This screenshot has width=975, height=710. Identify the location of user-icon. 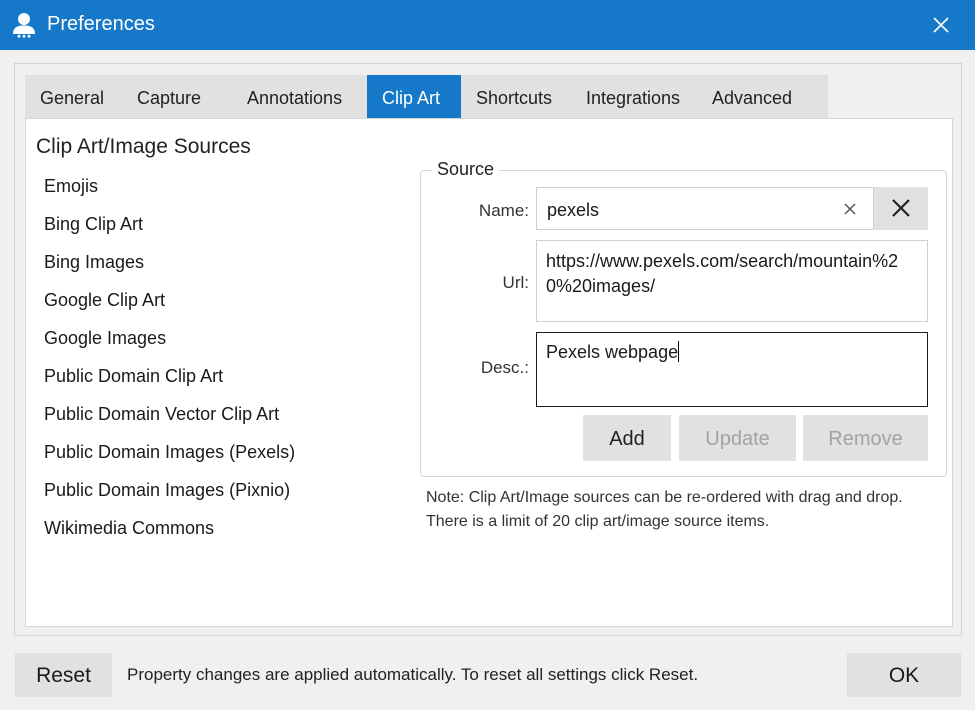
(24, 25).